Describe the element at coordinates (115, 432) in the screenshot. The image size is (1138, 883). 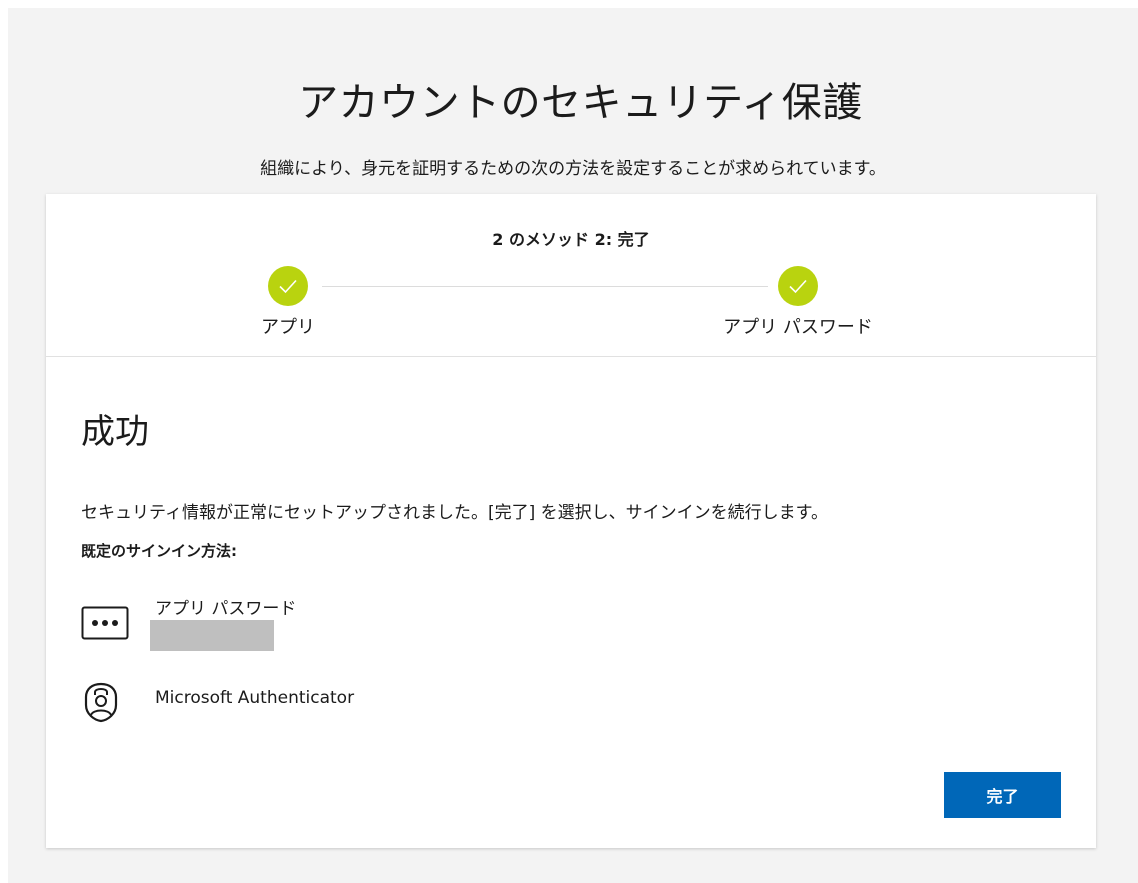
I see `success-title: 成功` at that location.